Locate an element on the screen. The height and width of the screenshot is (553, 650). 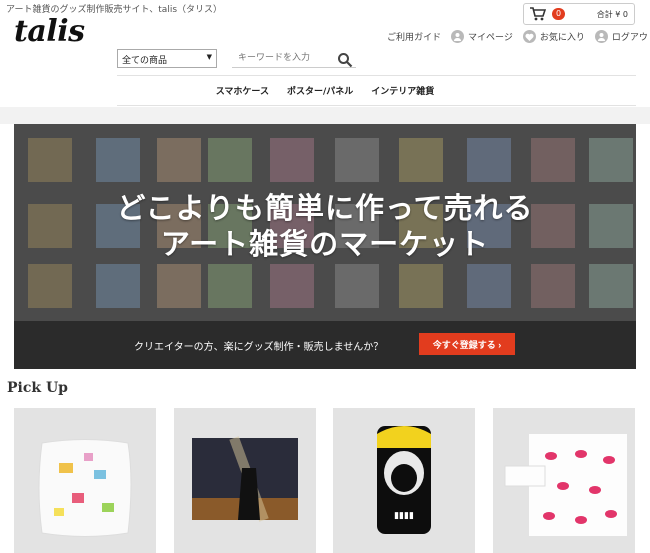
pickup-card-notebook-case is located at coordinates (564, 480).